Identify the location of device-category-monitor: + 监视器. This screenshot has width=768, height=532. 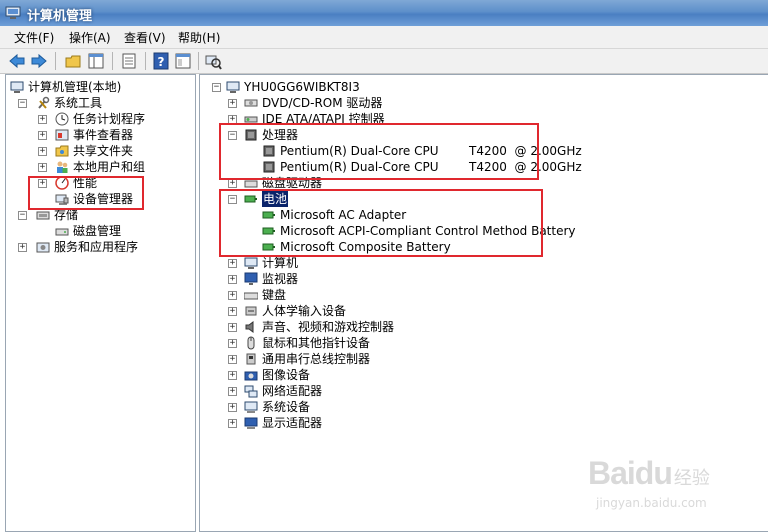
(408, 279).